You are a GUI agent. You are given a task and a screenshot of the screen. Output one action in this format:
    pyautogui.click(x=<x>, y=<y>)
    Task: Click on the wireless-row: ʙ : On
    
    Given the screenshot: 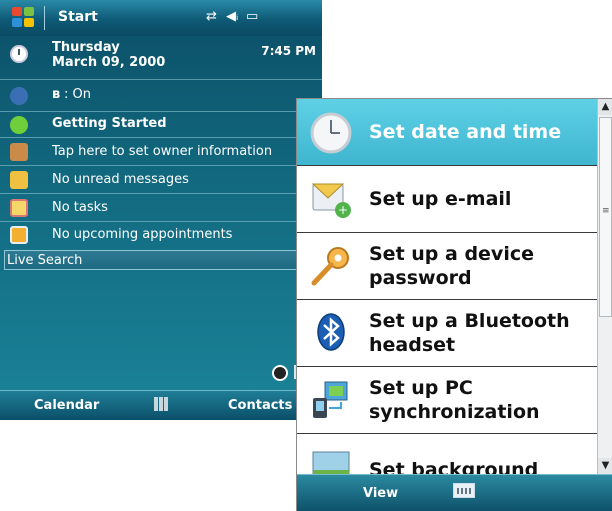 What is the action you would take?
    pyautogui.click(x=161, y=96)
    